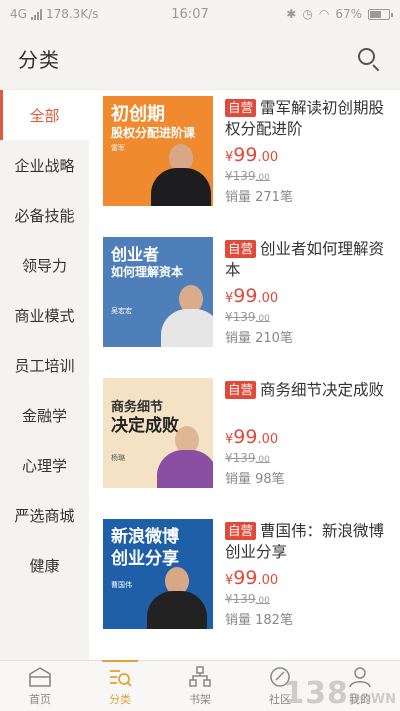 The height and width of the screenshot is (711, 400). I want to click on sidebar-item-psychology: 心理学, so click(44, 465).